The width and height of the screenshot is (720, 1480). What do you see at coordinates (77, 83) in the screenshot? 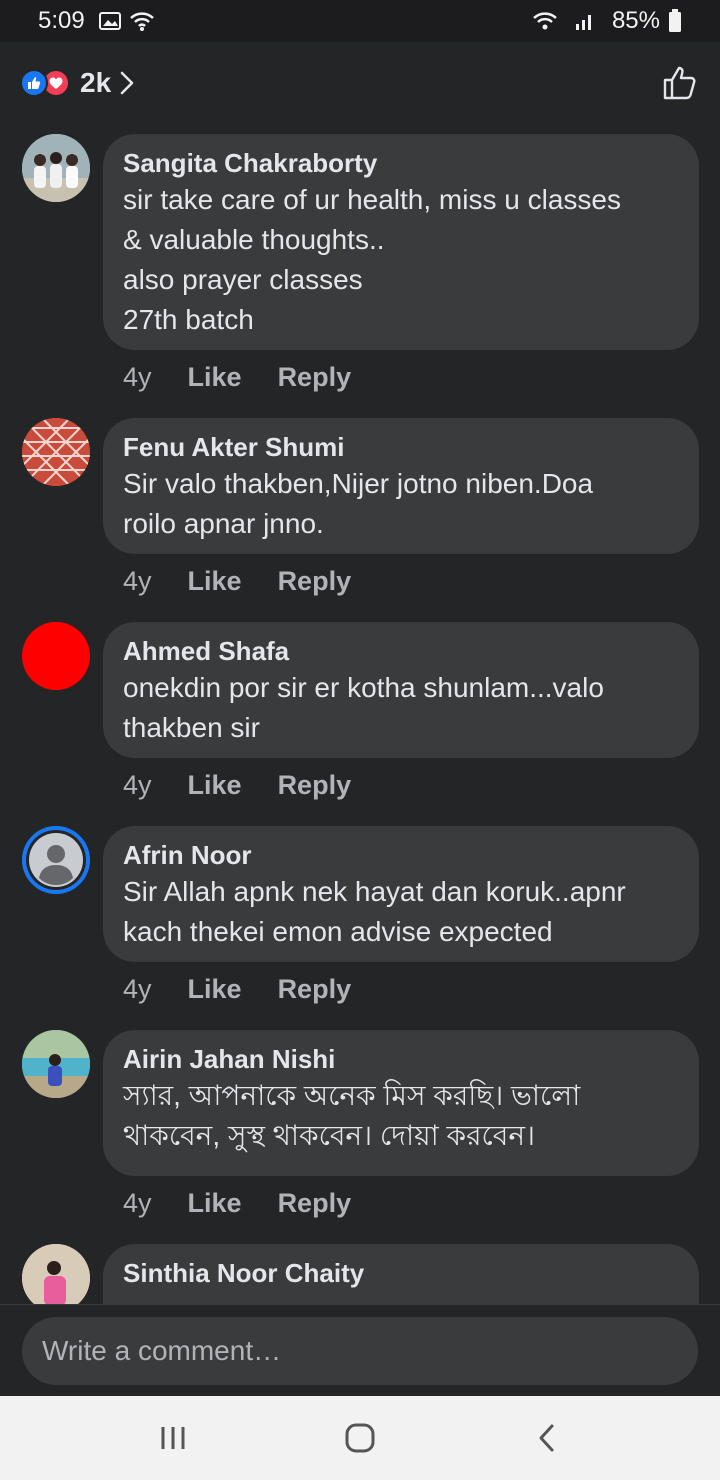
I see `reaction-summary: 2k` at bounding box center [77, 83].